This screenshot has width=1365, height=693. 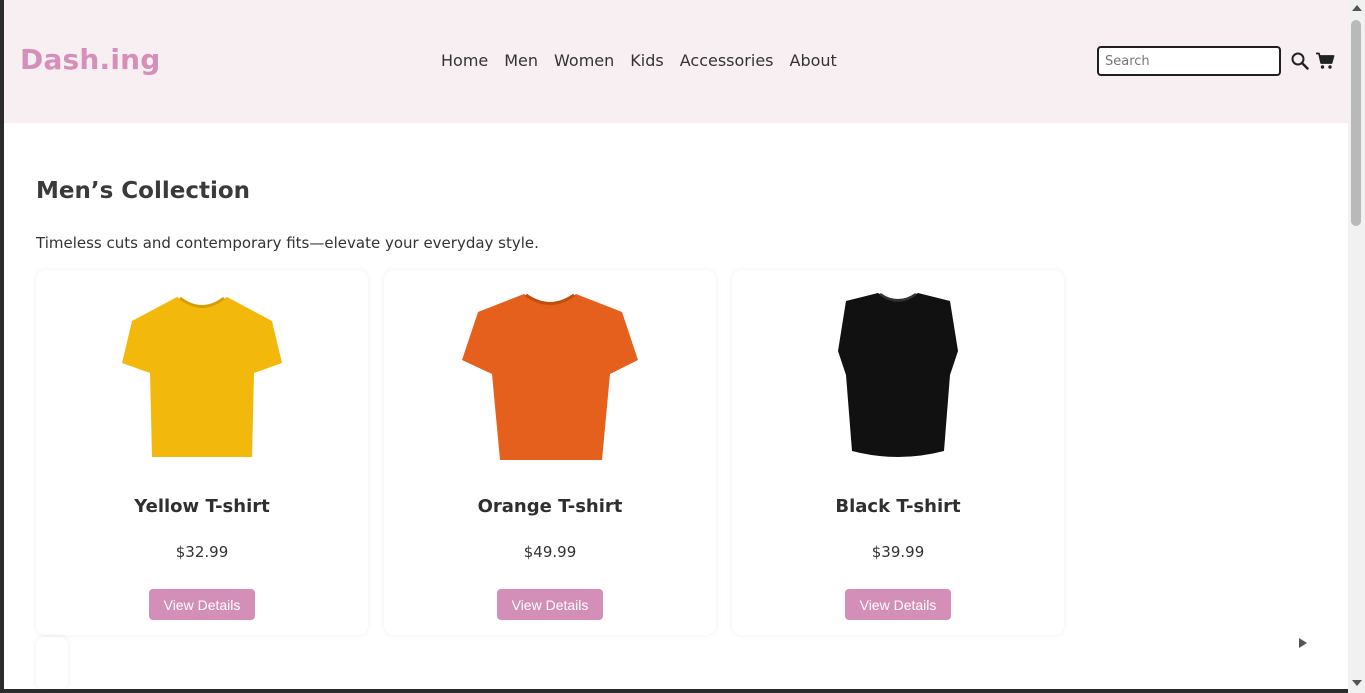 I want to click on vertical-scrollbar, so click(x=1356, y=346).